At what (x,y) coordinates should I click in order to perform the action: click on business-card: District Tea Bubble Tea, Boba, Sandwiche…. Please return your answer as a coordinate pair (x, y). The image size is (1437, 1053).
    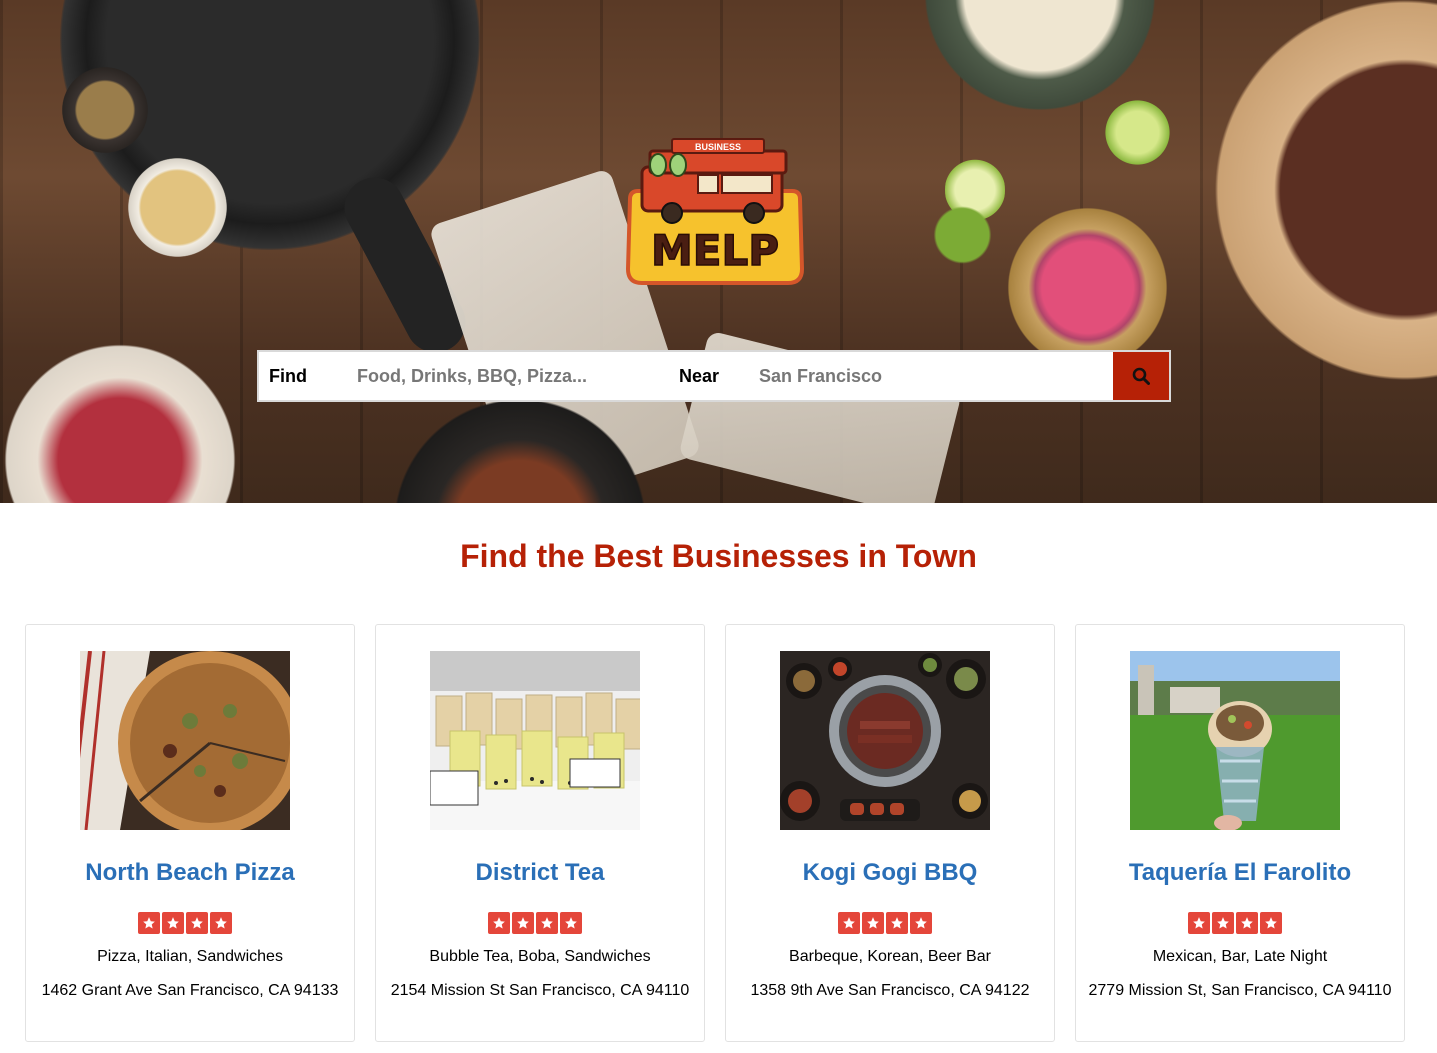
    Looking at the image, I should click on (540, 833).